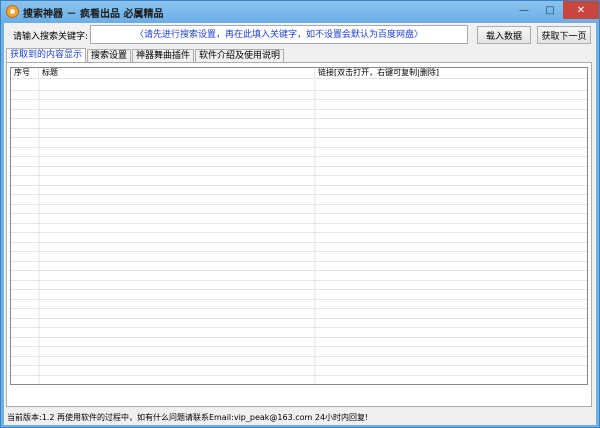  I want to click on column-header-no: 序号, so click(25, 73).